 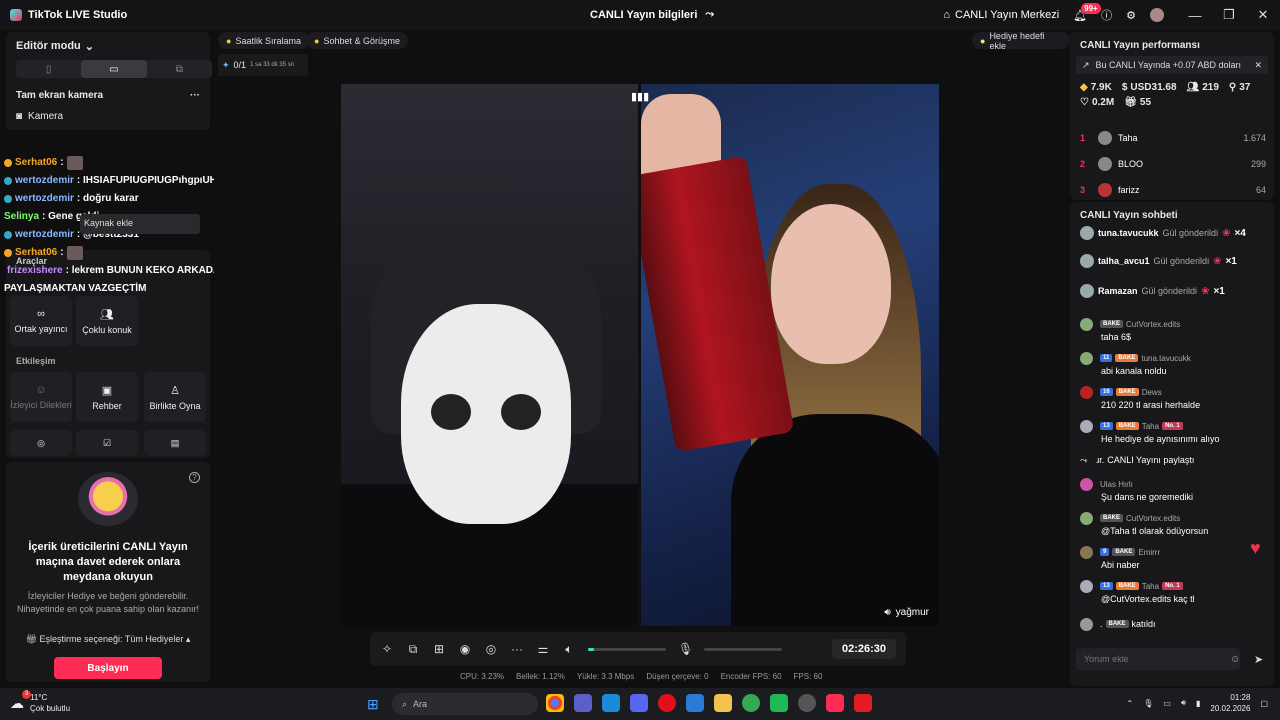 I want to click on portrait-mode-button: ▯, so click(x=48, y=69).